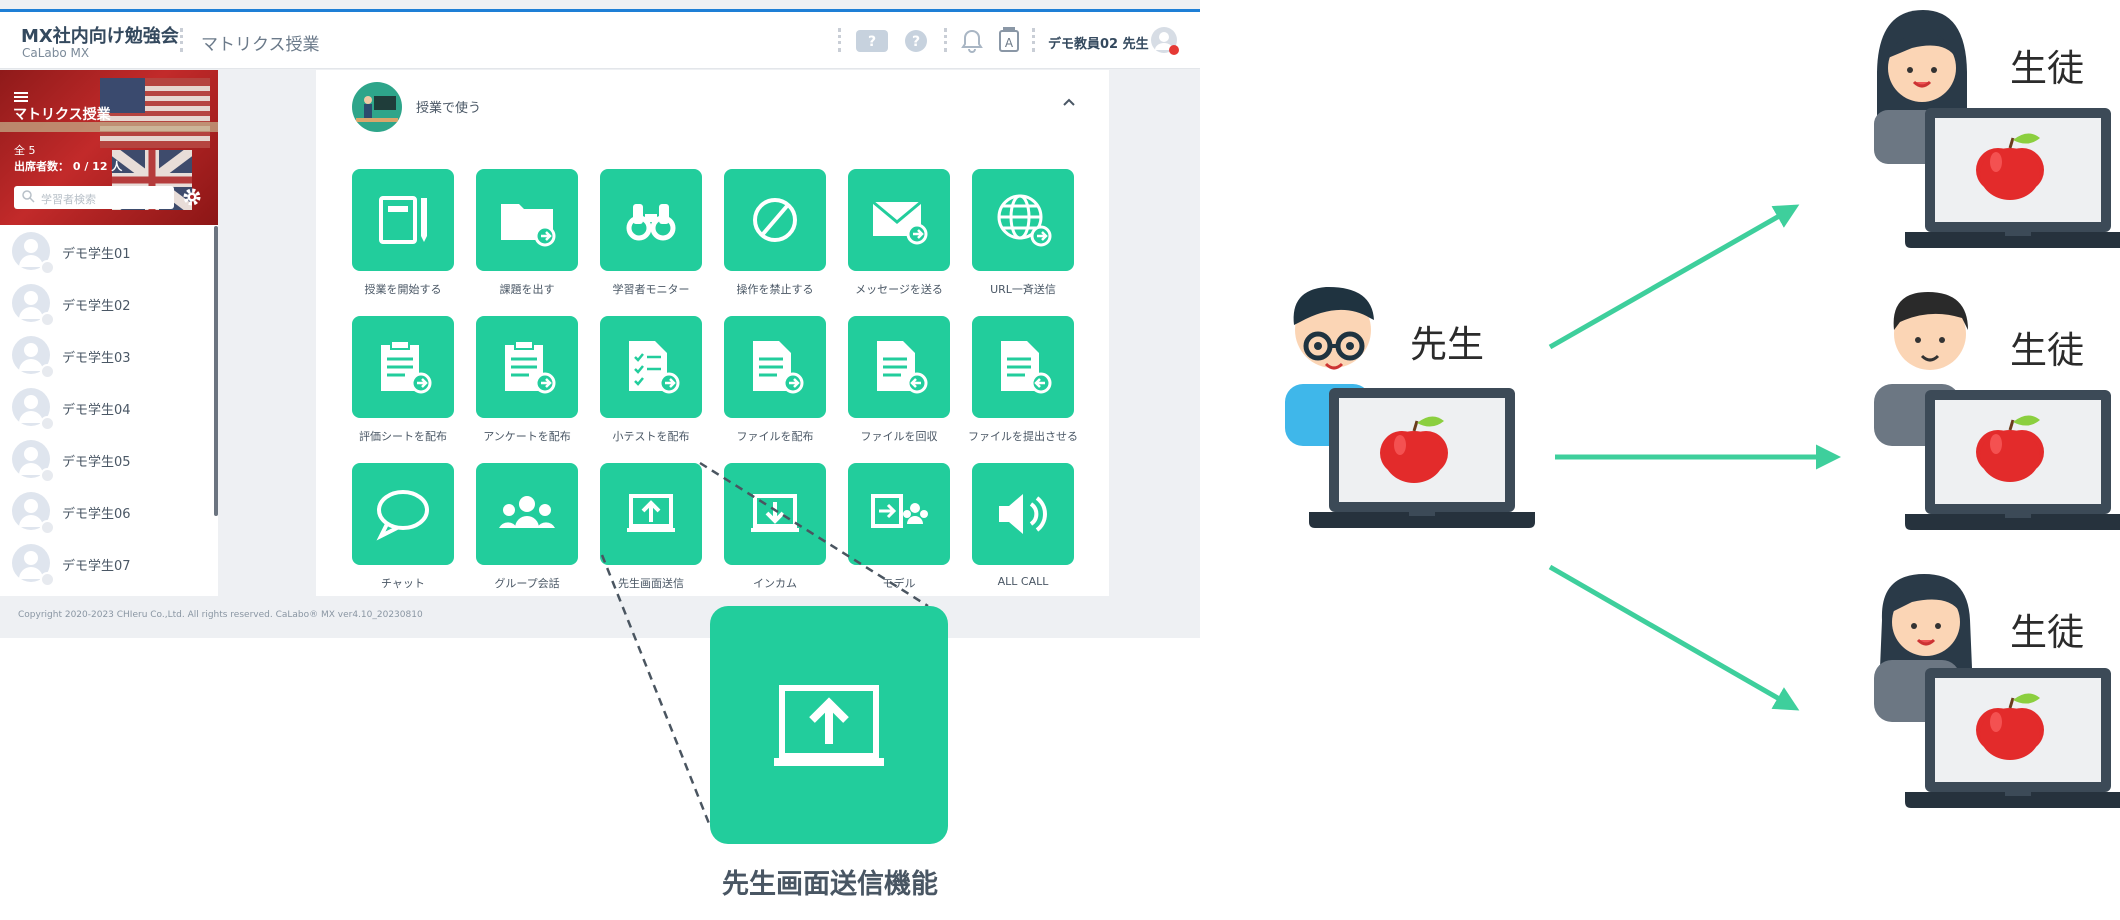  What do you see at coordinates (2047, 68) in the screenshot?
I see `student-label-1: 生徒` at bounding box center [2047, 68].